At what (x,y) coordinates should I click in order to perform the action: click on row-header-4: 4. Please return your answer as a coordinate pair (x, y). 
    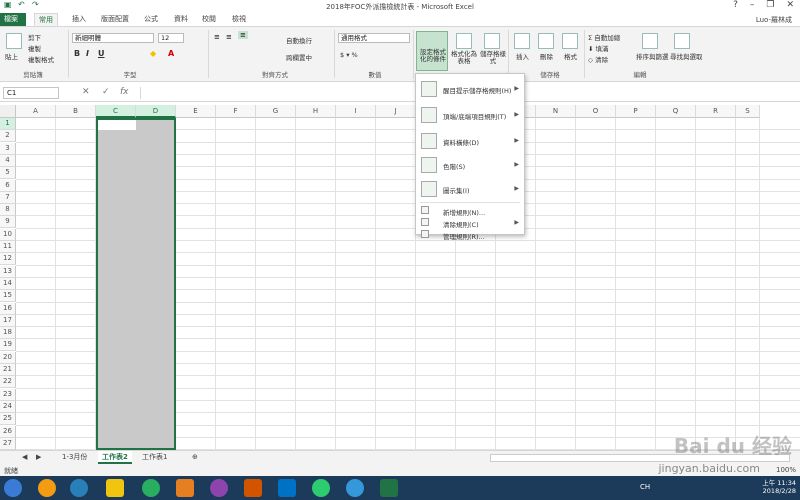
    Looking at the image, I should click on (8, 160).